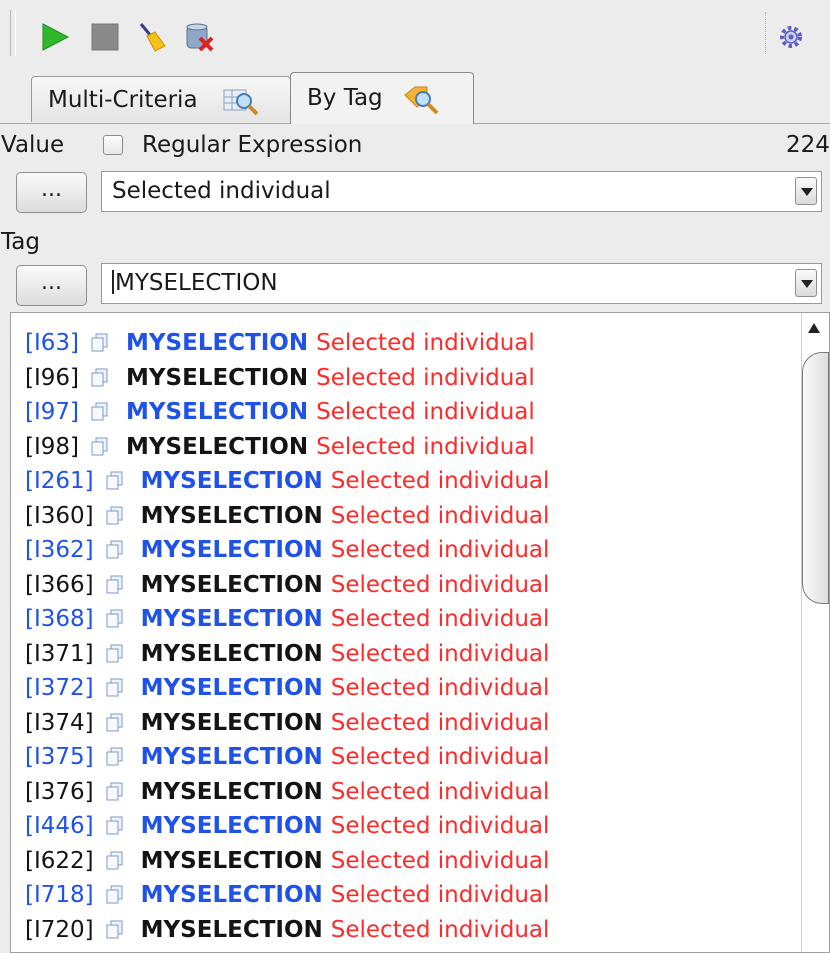 Image resolution: width=830 pixels, height=953 pixels. Describe the element at coordinates (59, 792) in the screenshot. I see `individual-id-link: [I376]` at that location.